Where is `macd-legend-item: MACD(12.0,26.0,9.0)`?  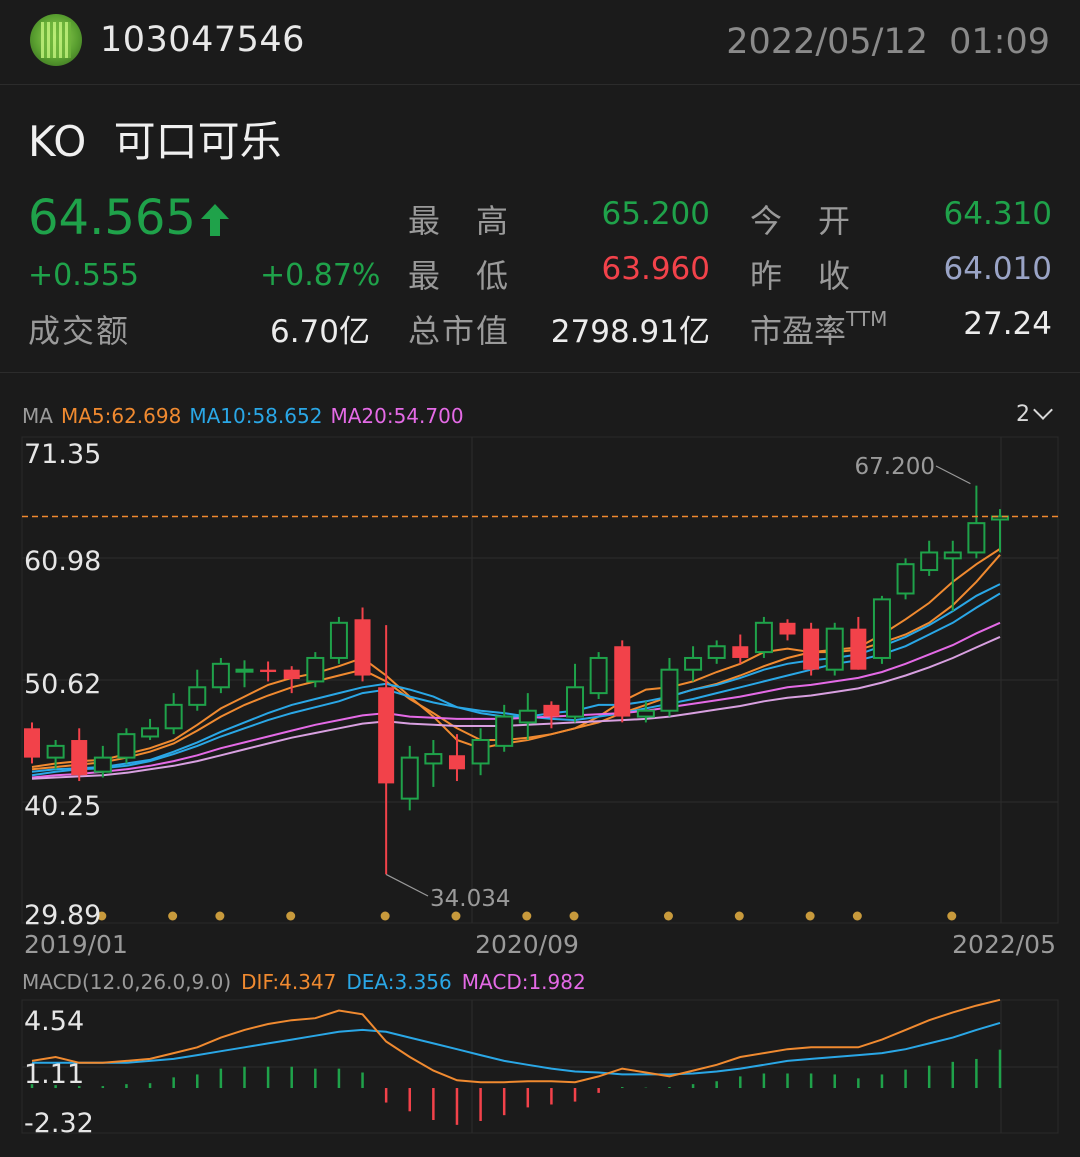 macd-legend-item: MACD(12.0,26.0,9.0) is located at coordinates (126, 982).